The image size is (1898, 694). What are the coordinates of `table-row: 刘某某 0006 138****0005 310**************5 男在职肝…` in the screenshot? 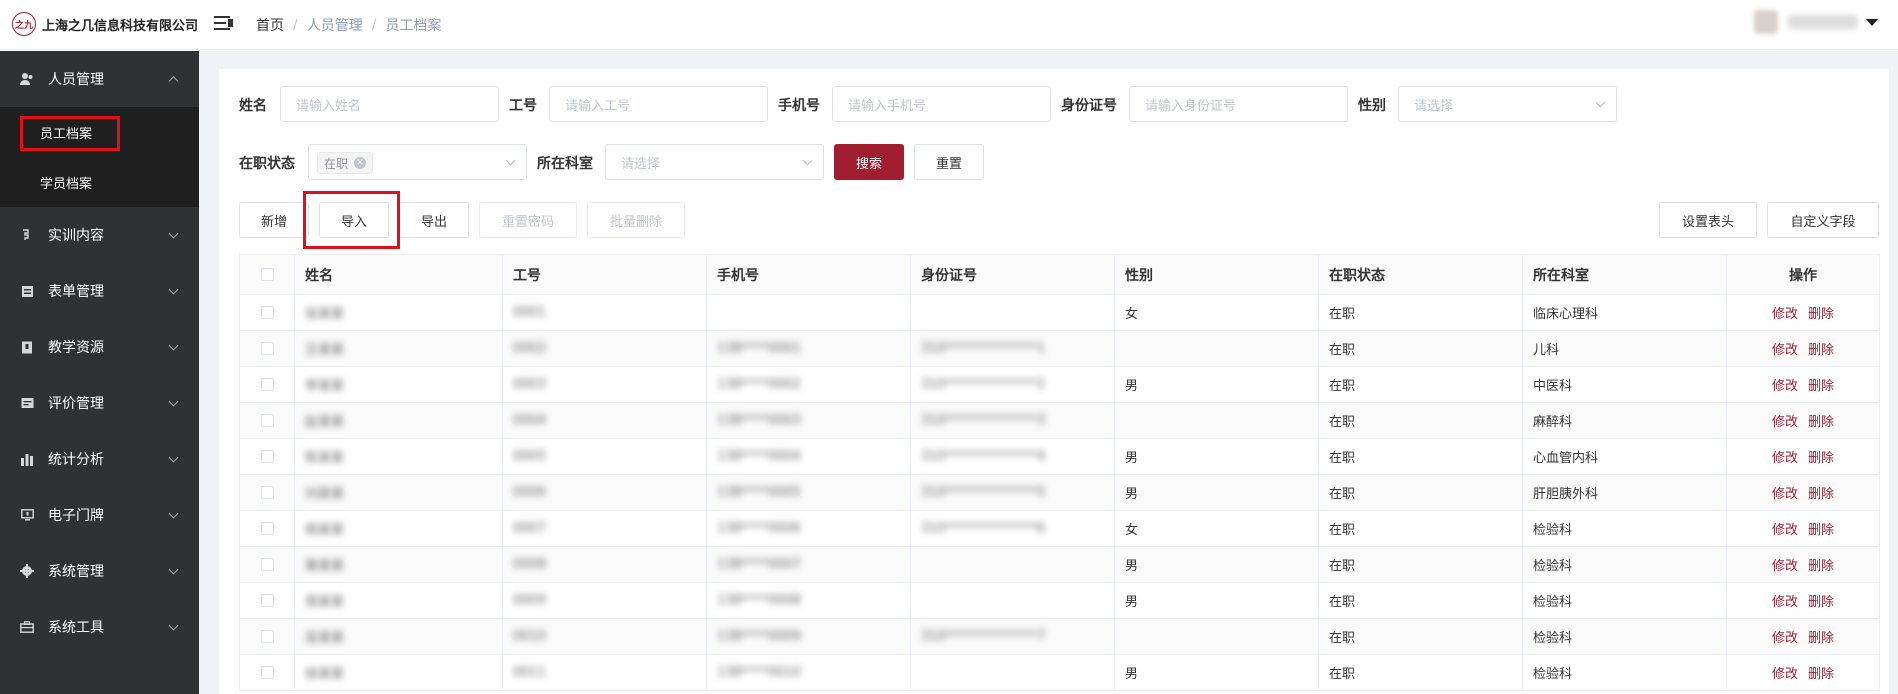 It's located at (1059, 492).